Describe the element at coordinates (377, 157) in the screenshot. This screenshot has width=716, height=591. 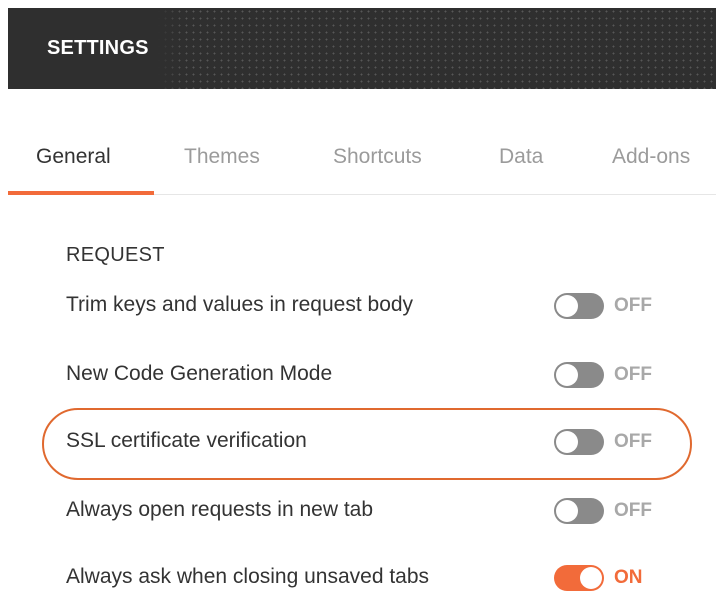
I see `tab-shortcuts: Shortcuts` at that location.